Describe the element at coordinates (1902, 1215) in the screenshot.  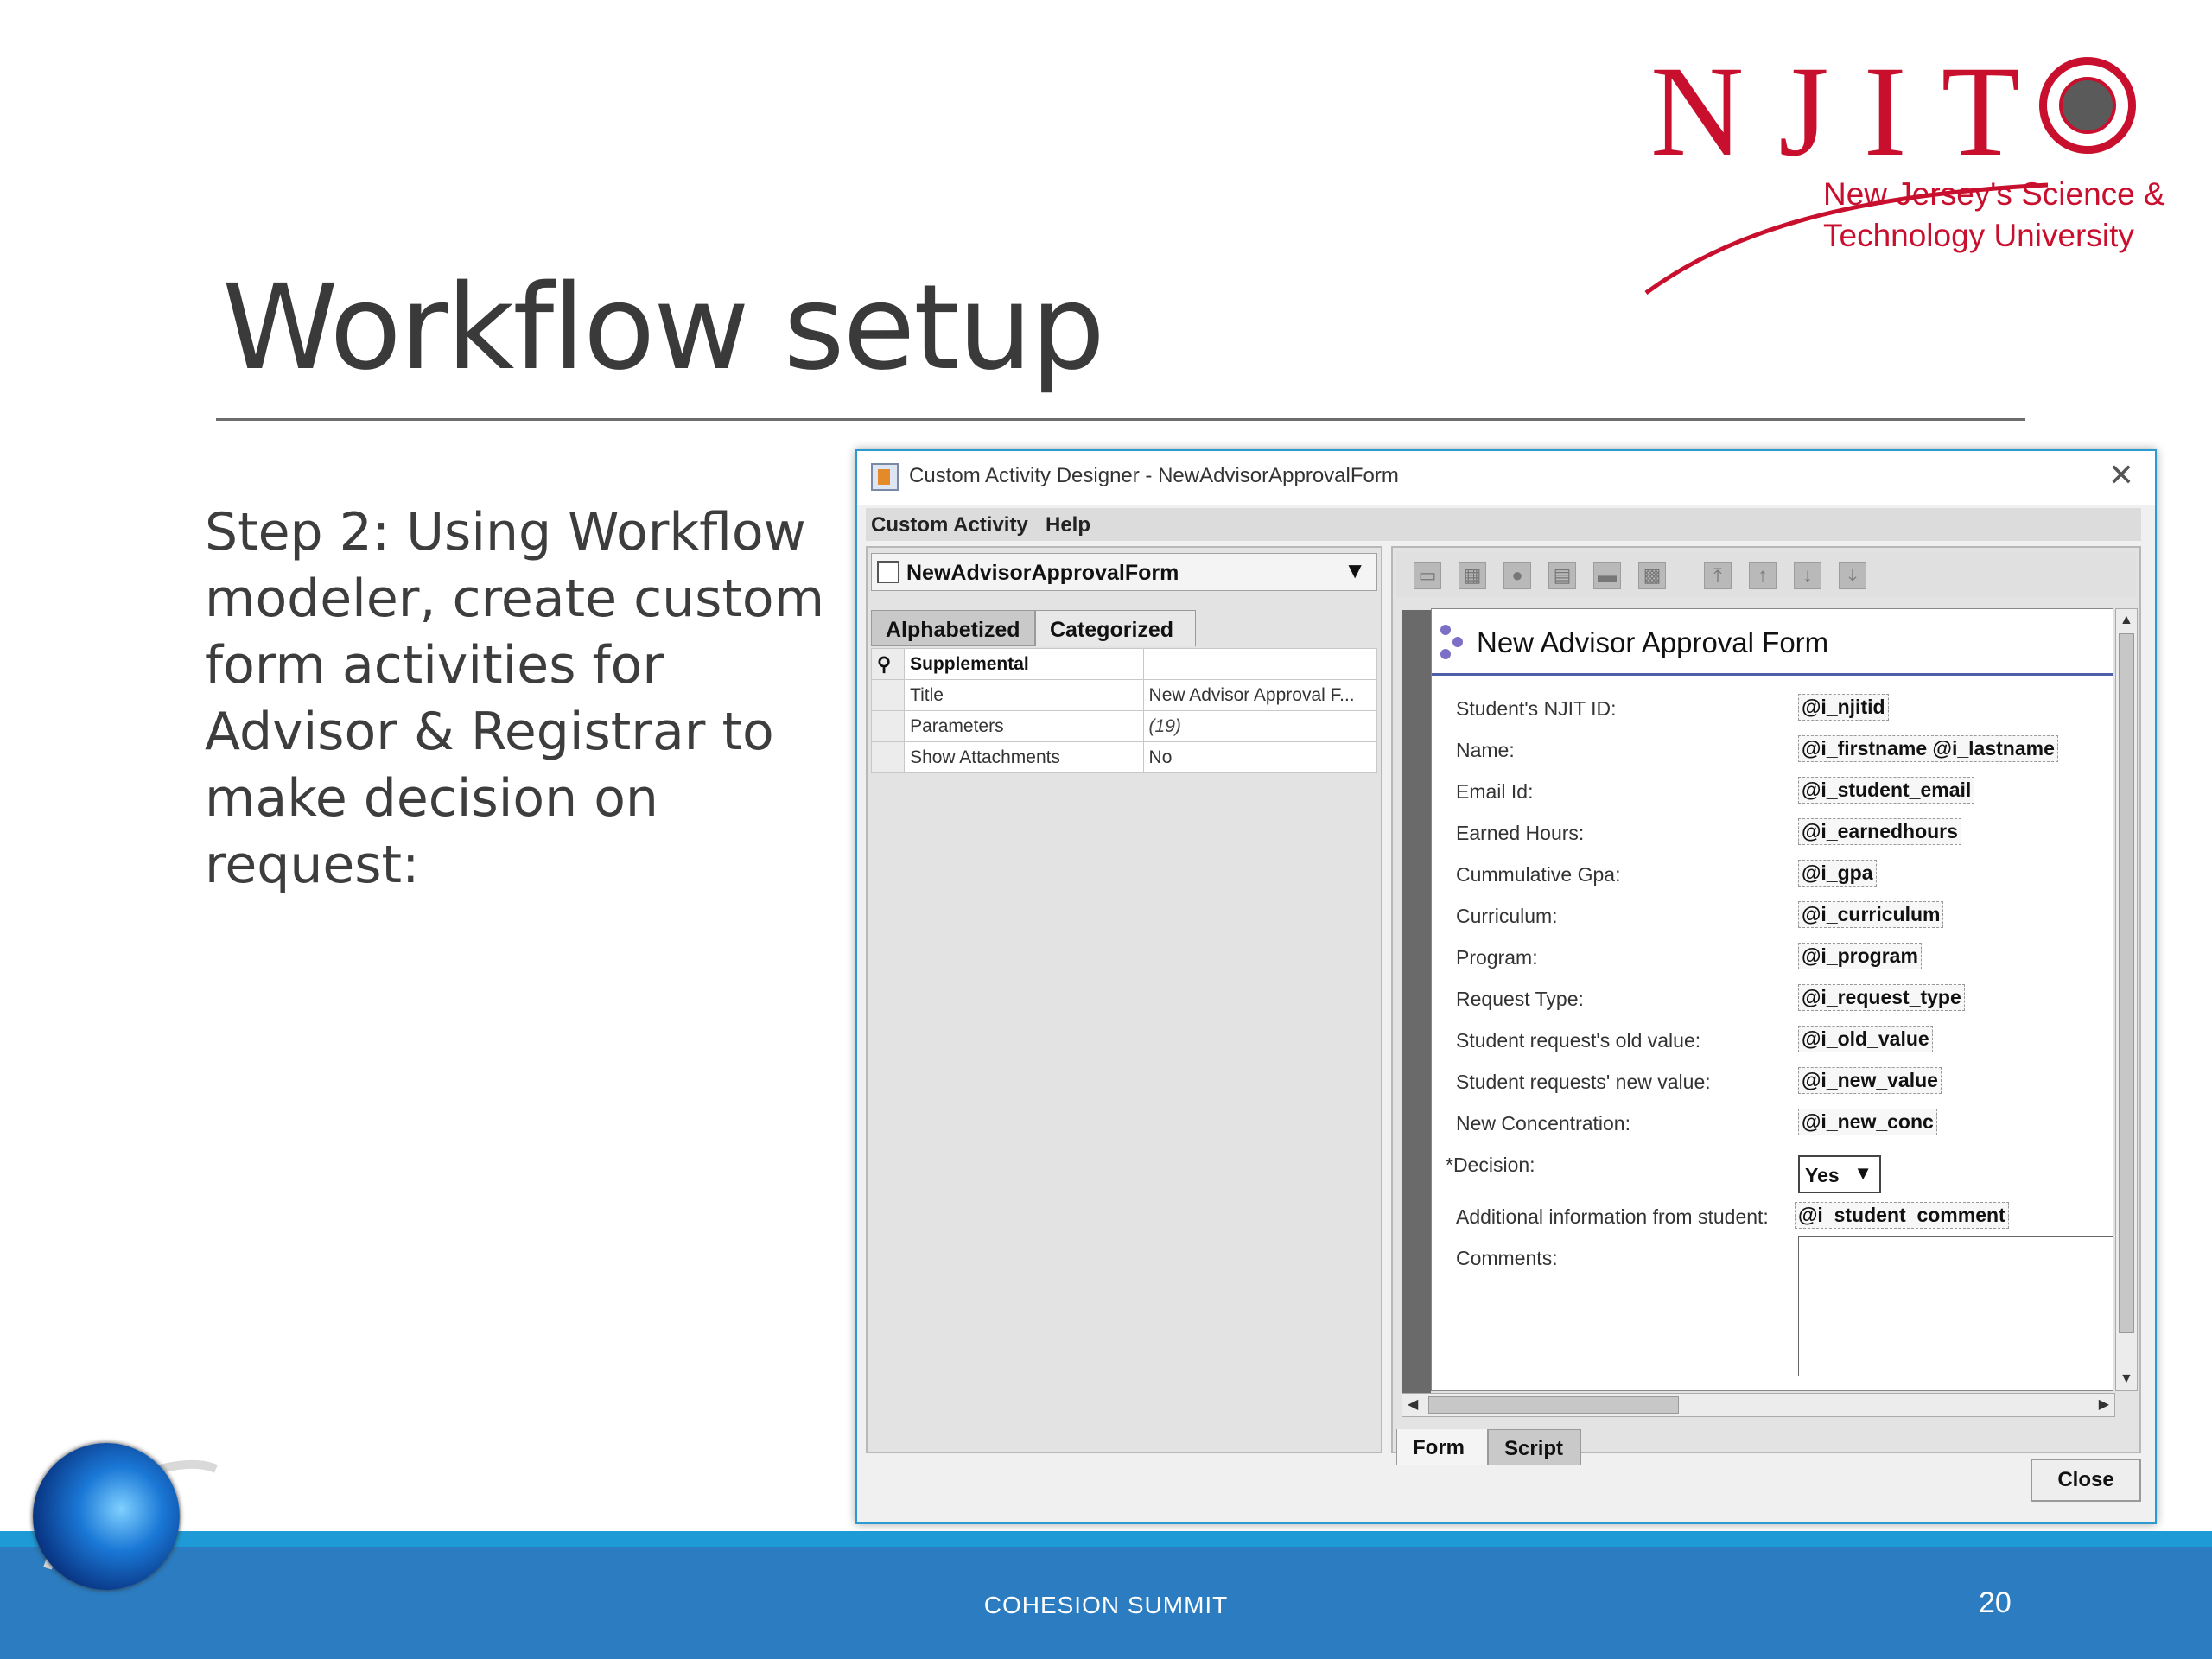
I see `additional-info-value: @i_student_comment` at that location.